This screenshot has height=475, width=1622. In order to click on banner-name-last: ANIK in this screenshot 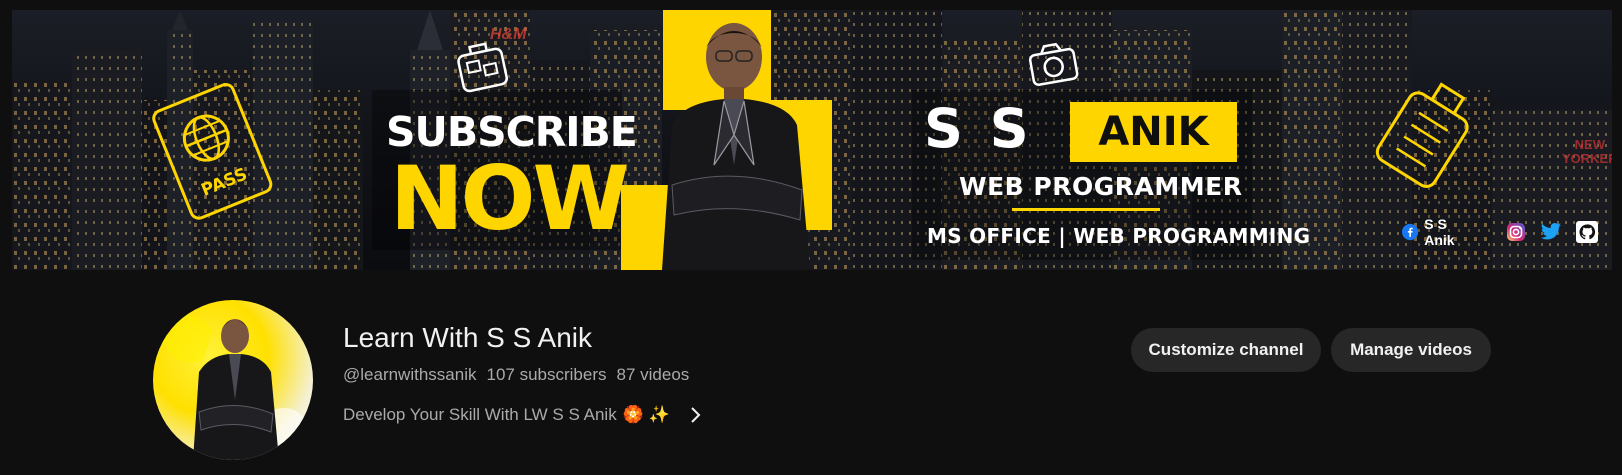, I will do `click(1153, 132)`.